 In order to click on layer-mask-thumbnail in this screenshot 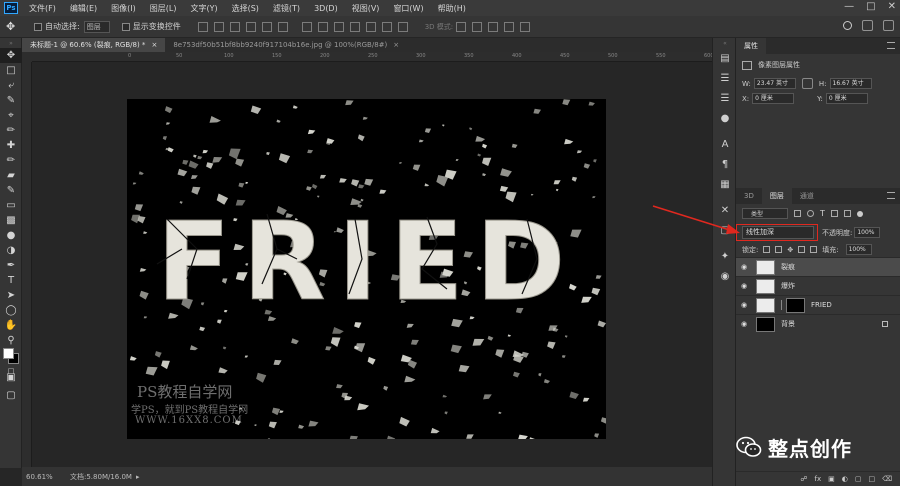, I will do `click(795, 305)`.